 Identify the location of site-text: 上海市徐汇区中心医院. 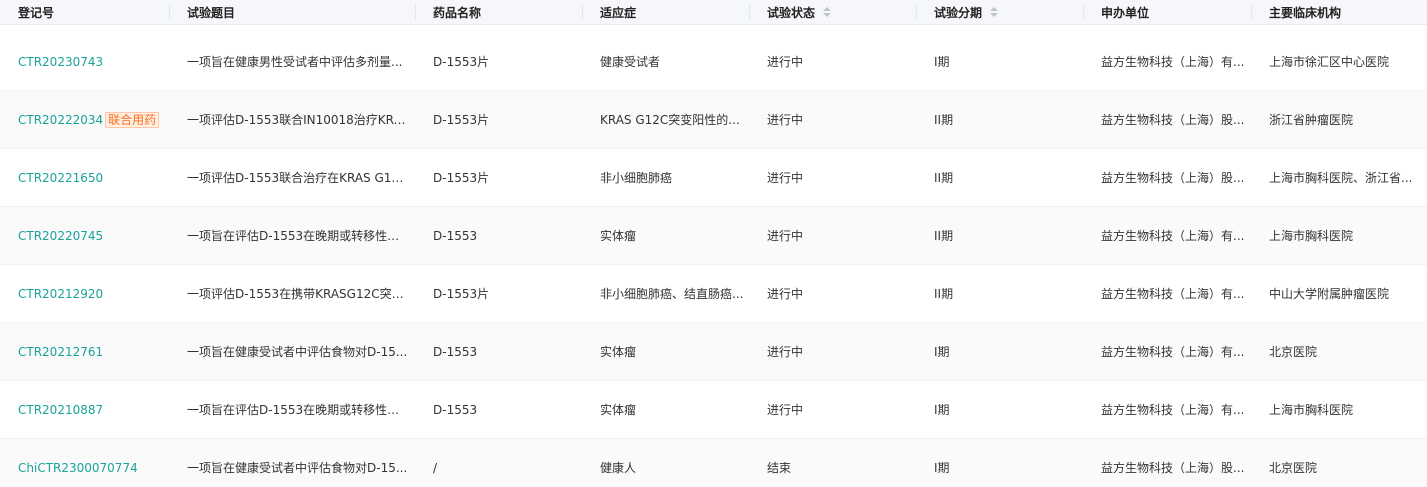
(1329, 62).